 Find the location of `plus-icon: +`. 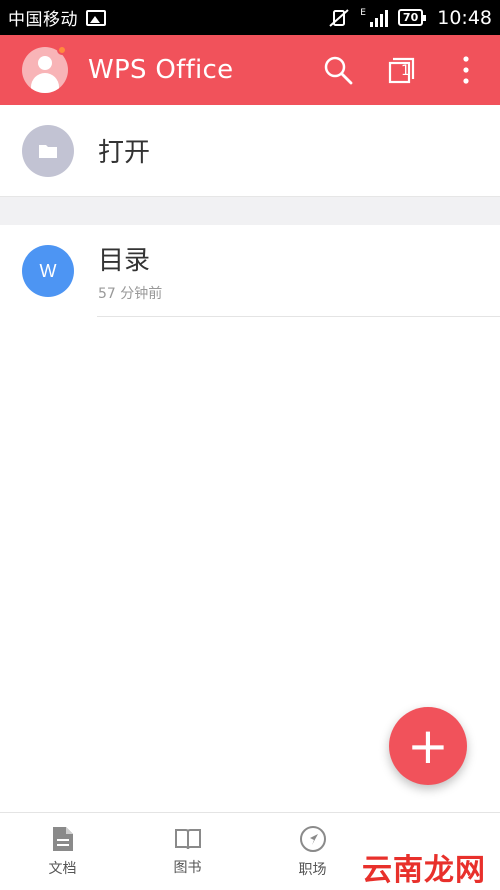

plus-icon: + is located at coordinates (428, 746).